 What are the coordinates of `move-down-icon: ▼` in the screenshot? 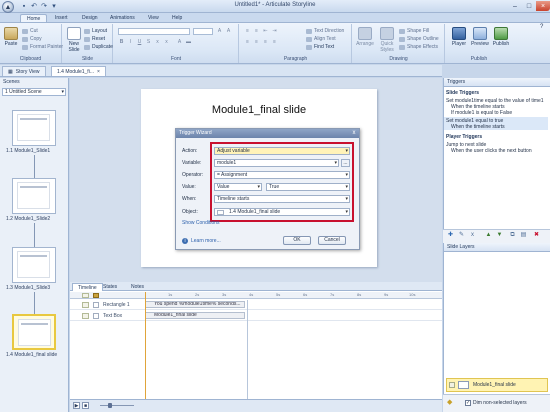 It's located at (499, 235).